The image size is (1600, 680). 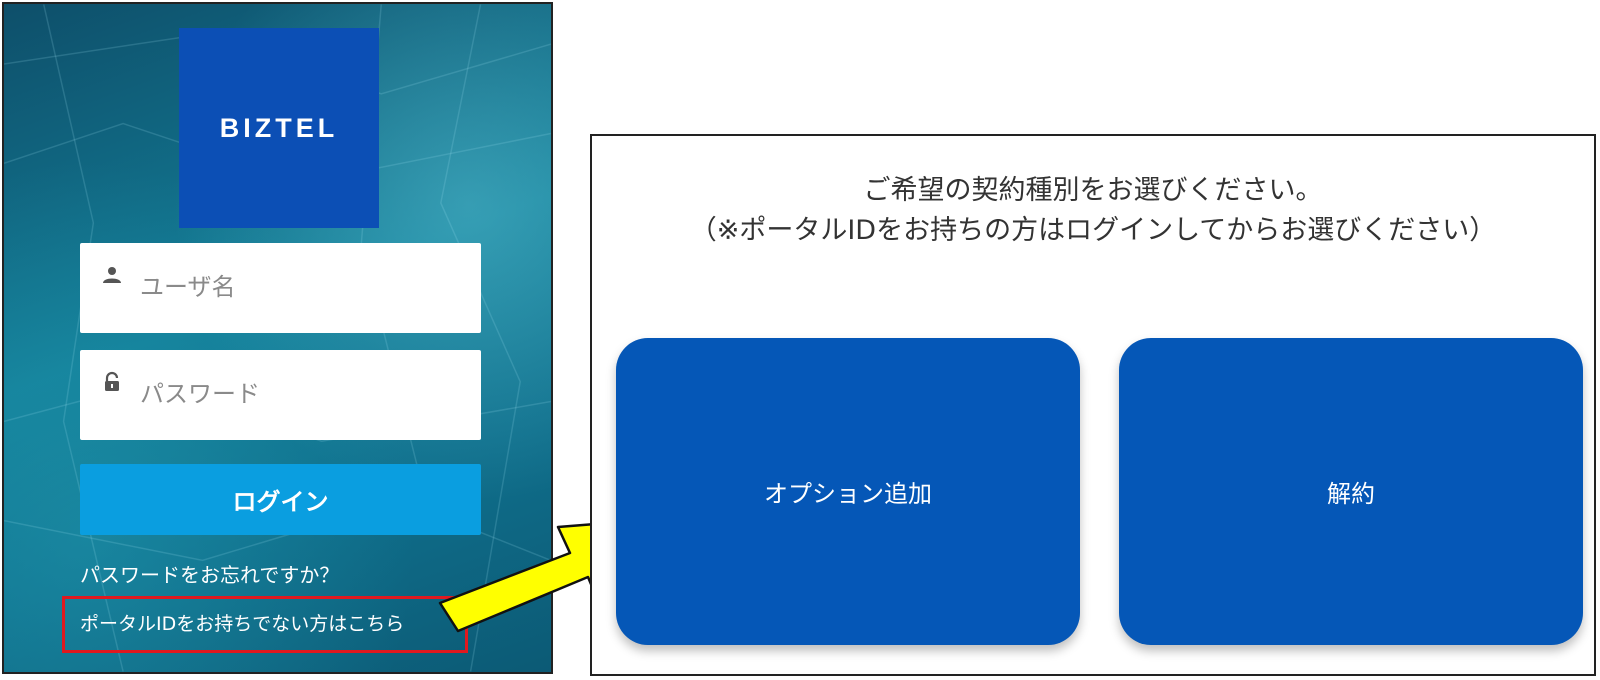 I want to click on cancel-contract-label: 解約, so click(x=1351, y=494).